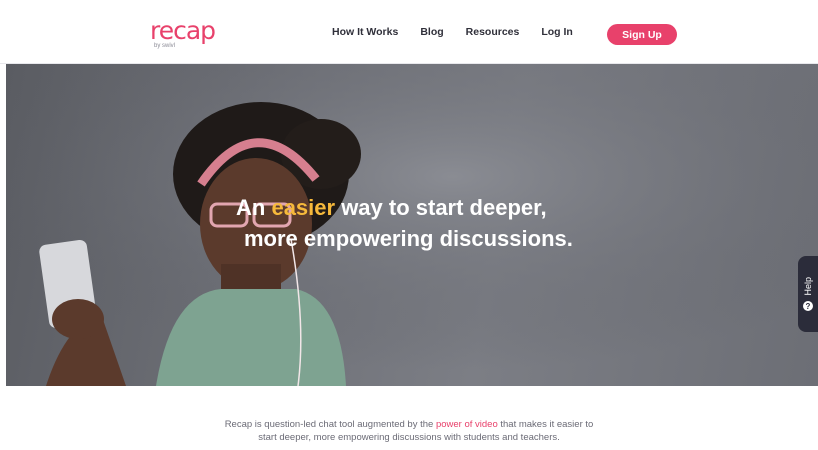 This screenshot has height=450, width=818. Describe the element at coordinates (365, 32) in the screenshot. I see `nav-how-it-works: How It Works` at that location.